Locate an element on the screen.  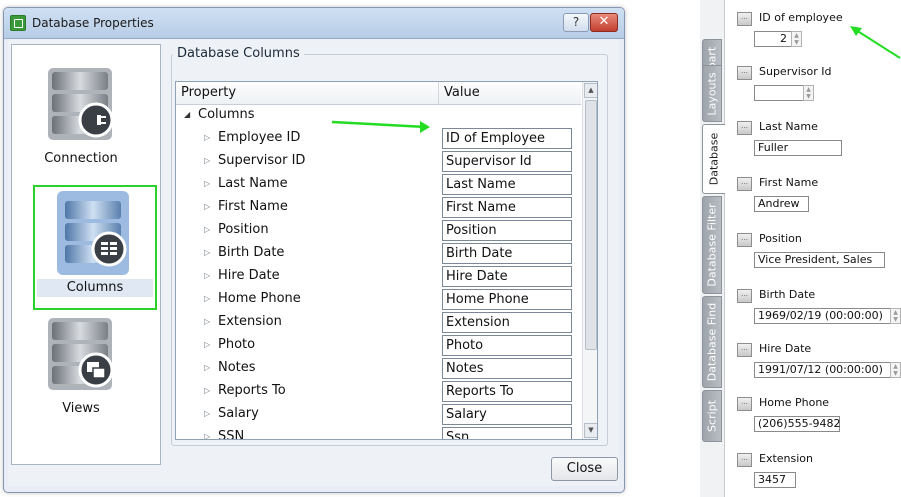
tab-database-filter: Database Filter is located at coordinates (712, 245).